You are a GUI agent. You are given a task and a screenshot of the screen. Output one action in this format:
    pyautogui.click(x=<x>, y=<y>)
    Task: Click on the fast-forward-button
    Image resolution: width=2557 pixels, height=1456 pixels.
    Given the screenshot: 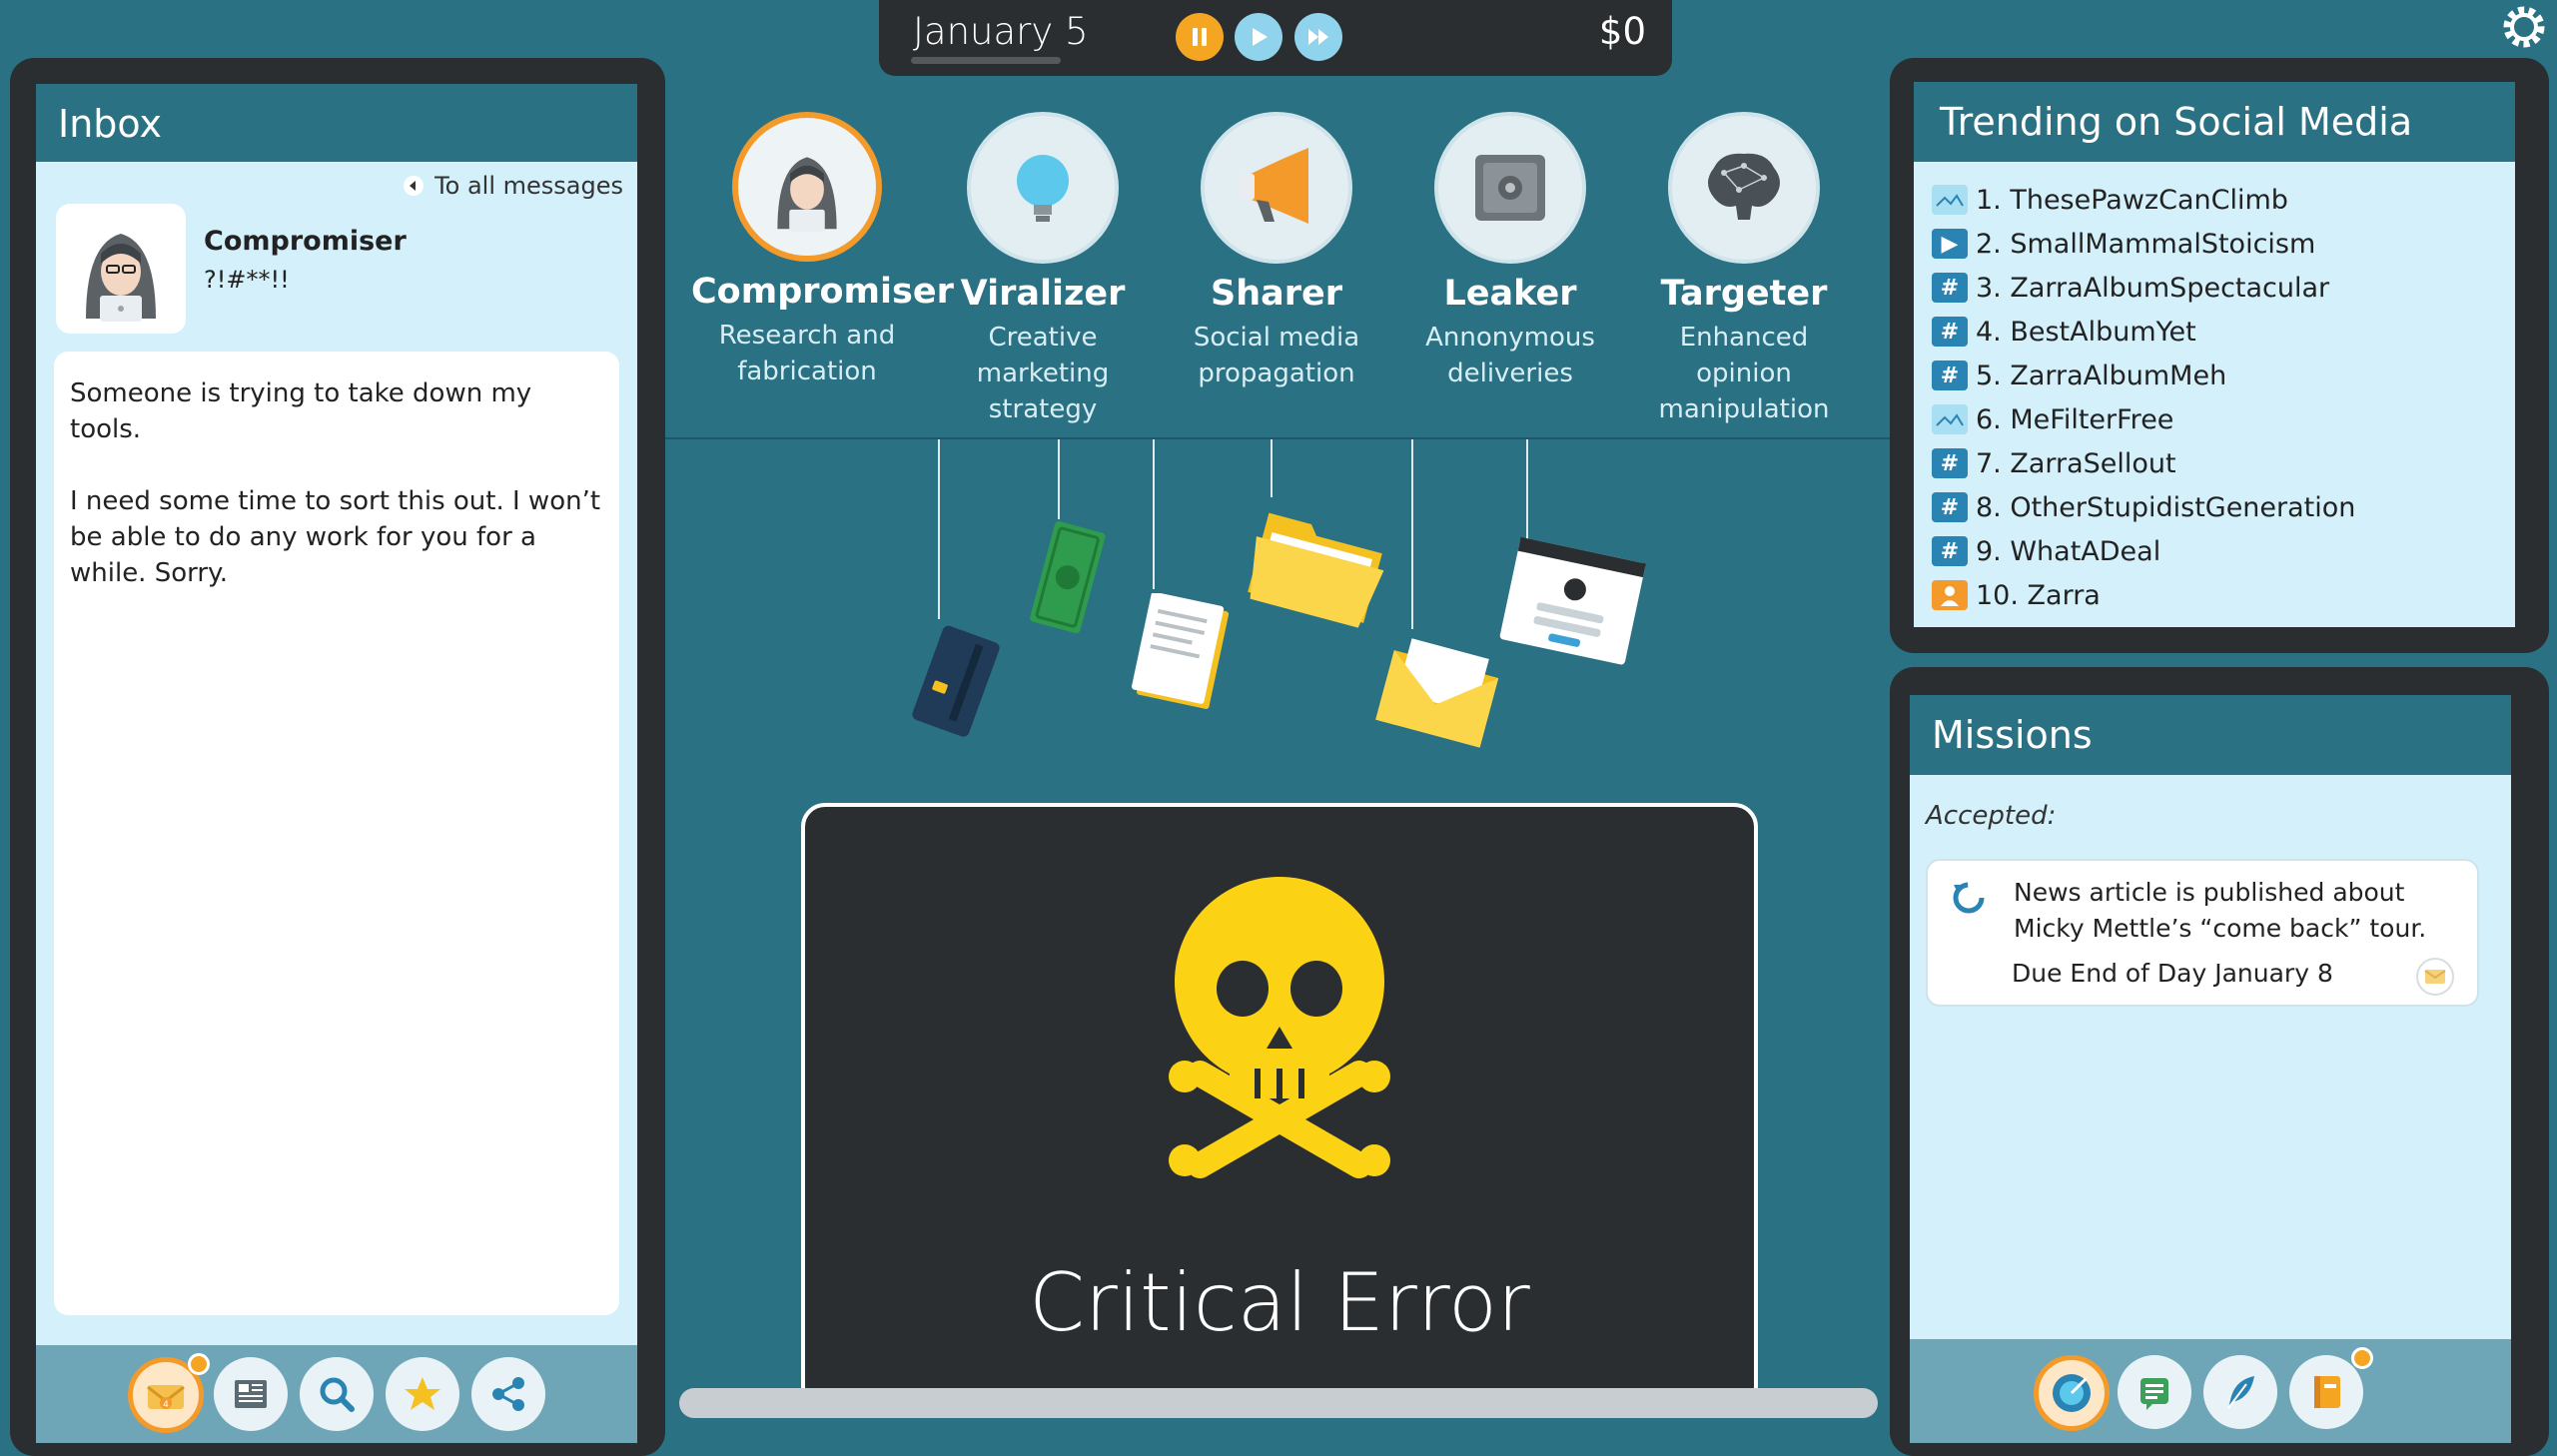 What is the action you would take?
    pyautogui.click(x=1318, y=37)
    